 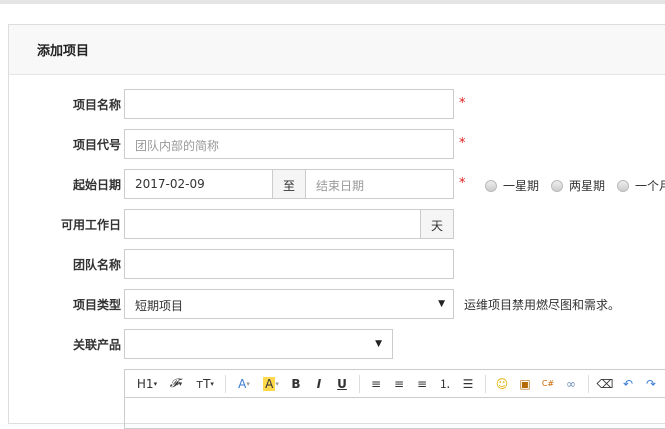 What do you see at coordinates (96, 265) in the screenshot?
I see `label-team-name: 团队名称` at bounding box center [96, 265].